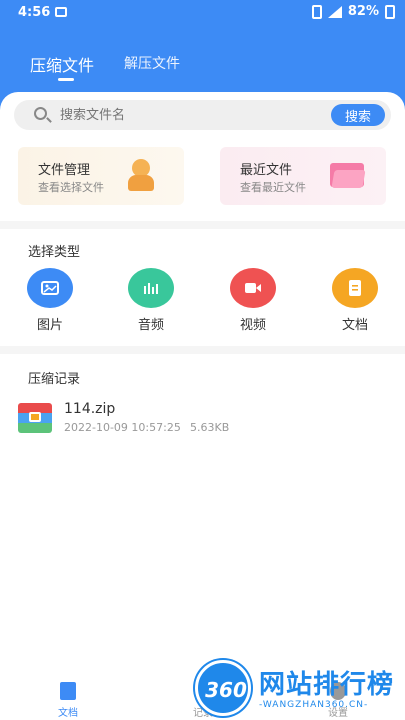 Image resolution: width=405 pixels, height=720 pixels. What do you see at coordinates (195, 115) in the screenshot?
I see `search-input` at bounding box center [195, 115].